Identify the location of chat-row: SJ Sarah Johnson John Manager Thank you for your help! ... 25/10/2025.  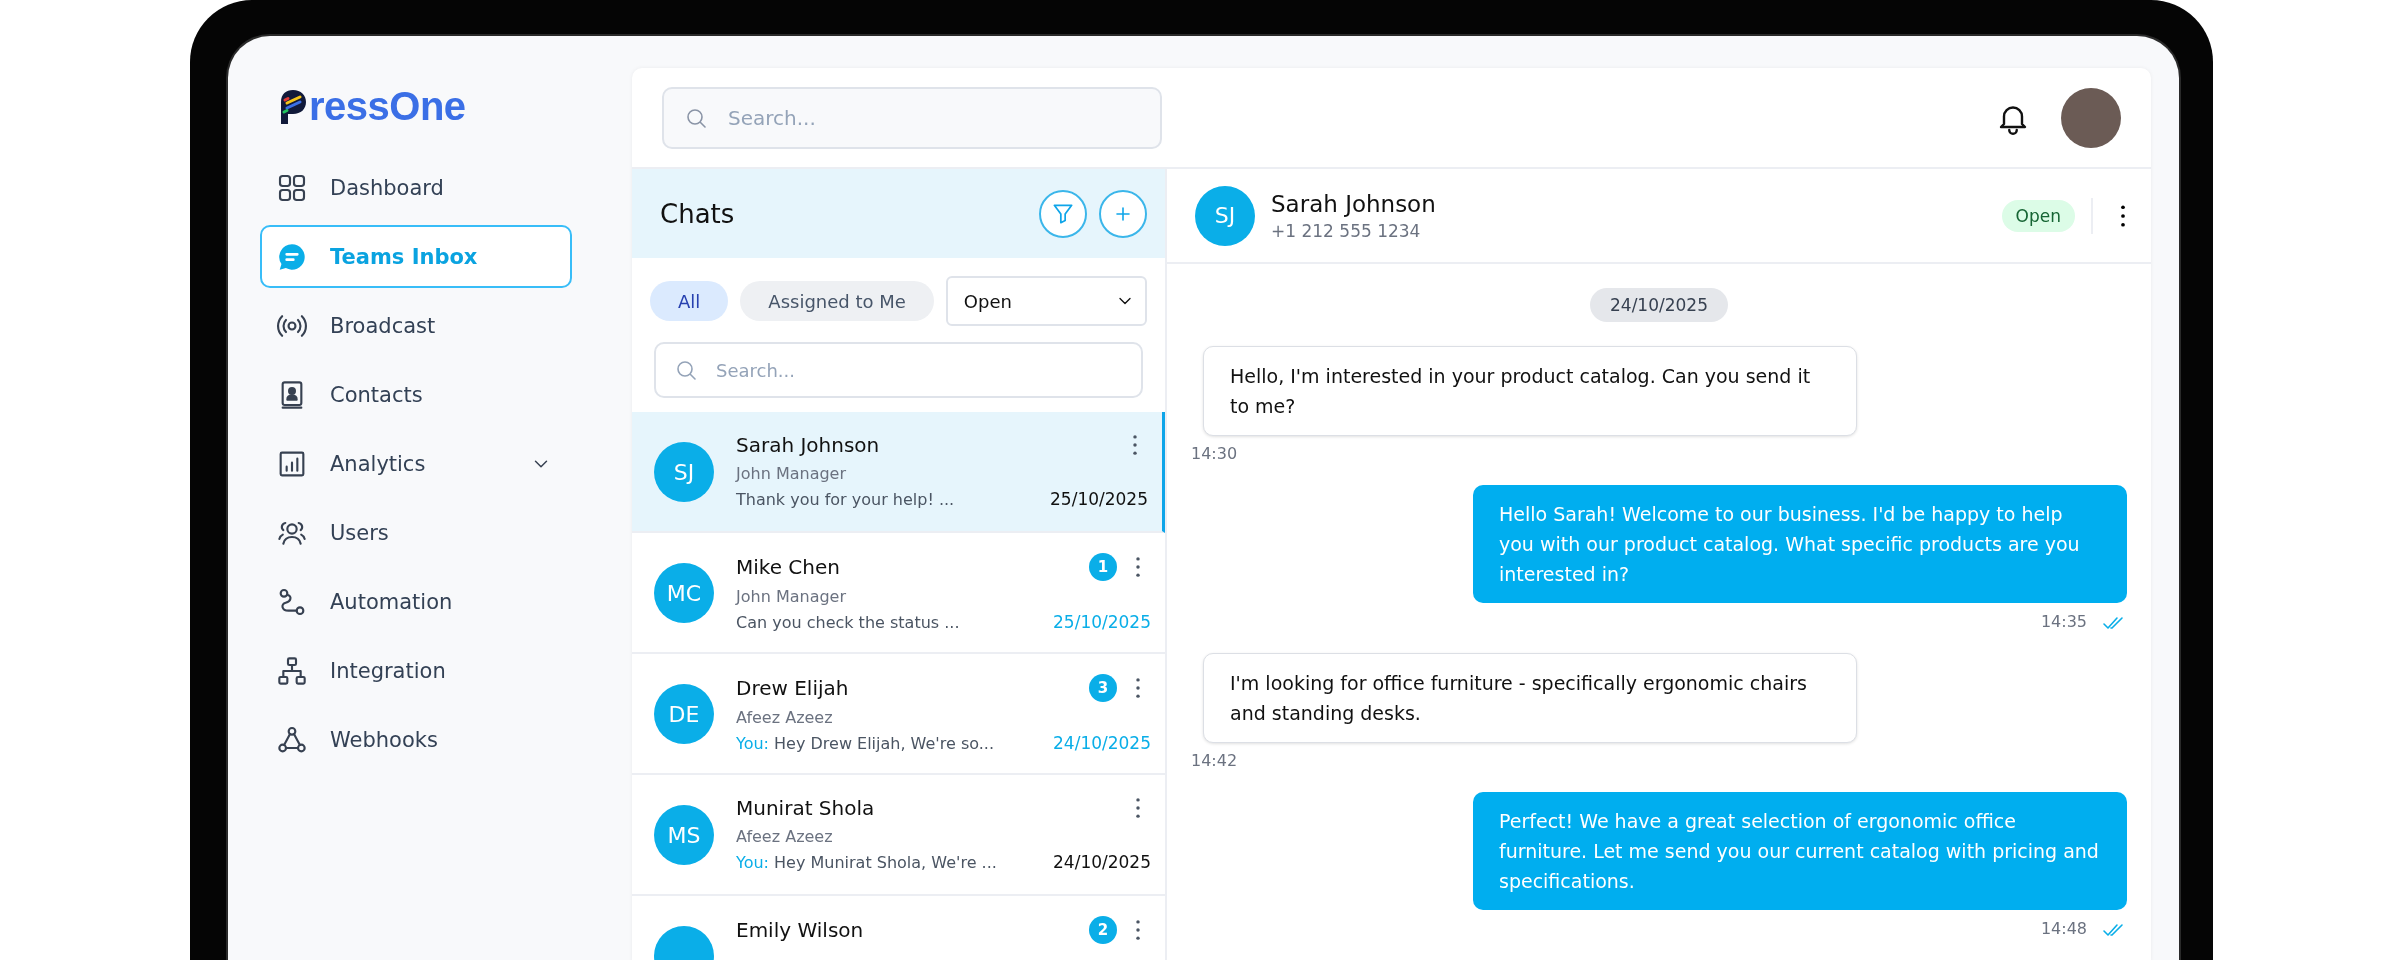
(898, 472).